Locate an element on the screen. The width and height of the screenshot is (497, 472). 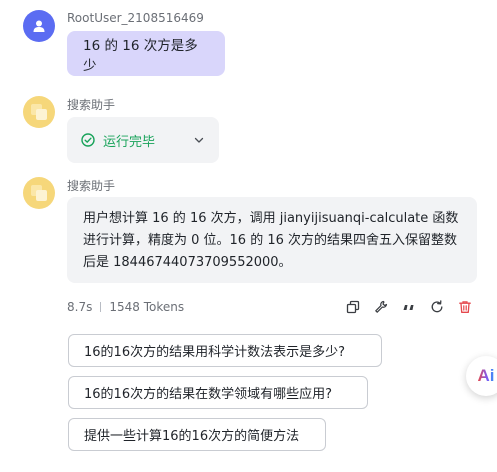
delete-icon is located at coordinates (465, 307).